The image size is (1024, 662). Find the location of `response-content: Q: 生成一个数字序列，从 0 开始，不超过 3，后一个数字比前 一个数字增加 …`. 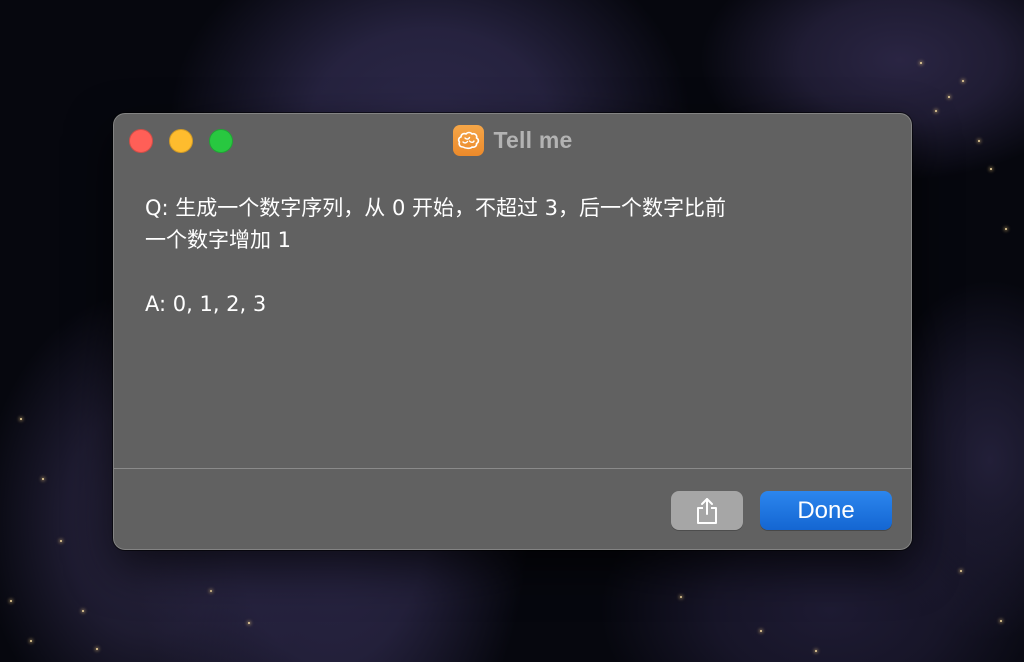

response-content: Q: 生成一个数字序列，从 0 开始，不超过 3，后一个数字比前 一个数字增加 … is located at coordinates (515, 256).